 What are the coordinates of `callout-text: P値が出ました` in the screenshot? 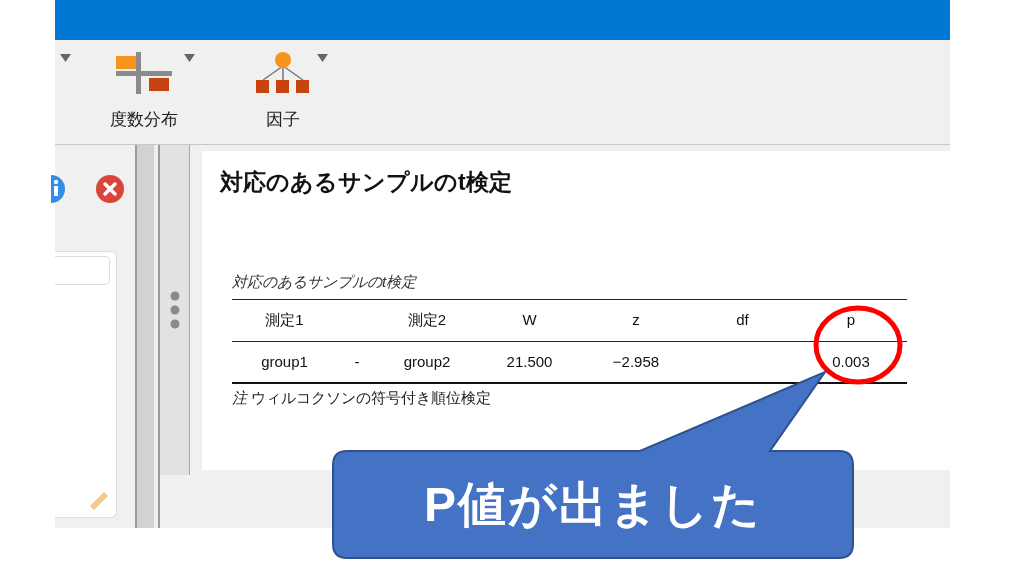 It's located at (593, 504).